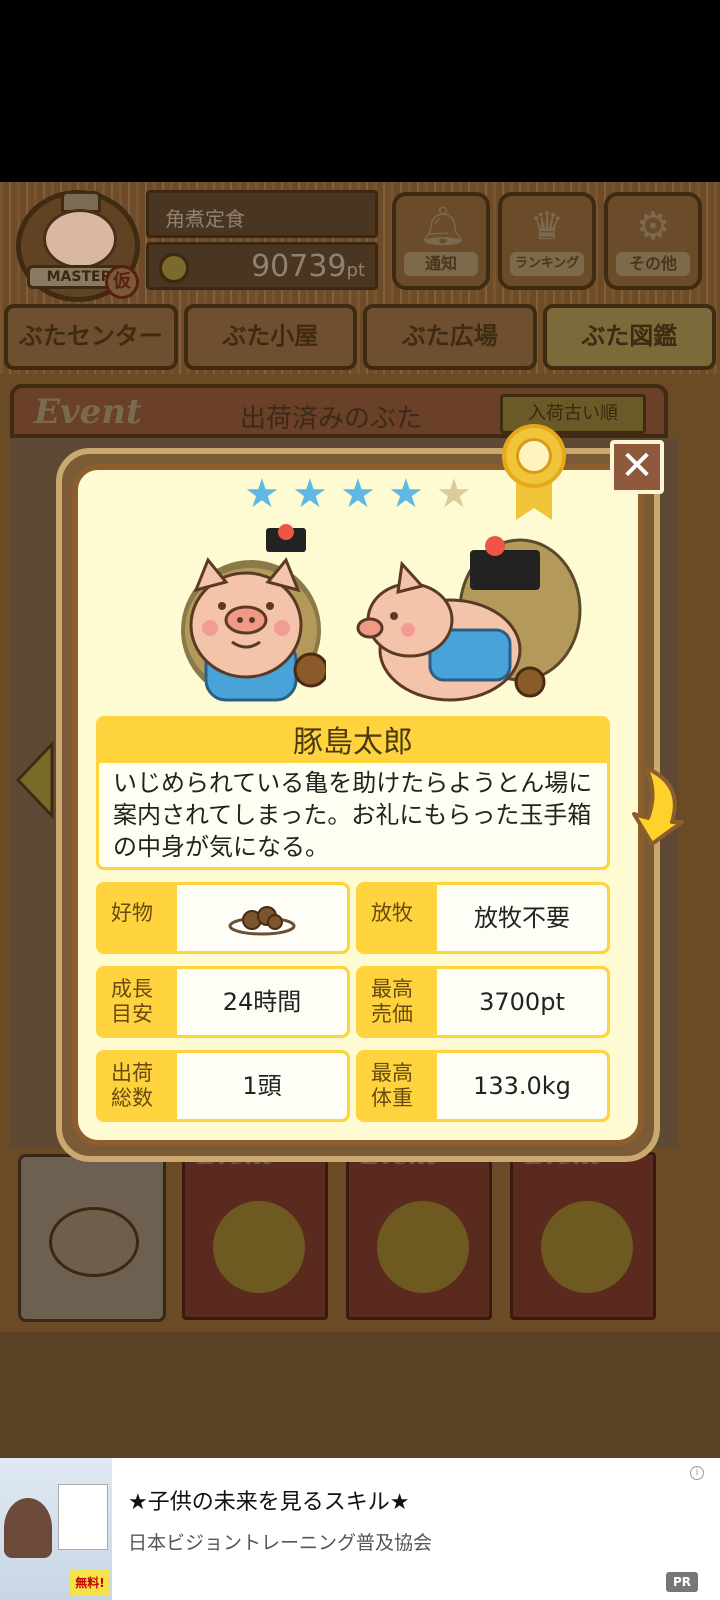 The image size is (720, 1600). What do you see at coordinates (587, 1247) in the screenshot?
I see `pig-group-icon` at bounding box center [587, 1247].